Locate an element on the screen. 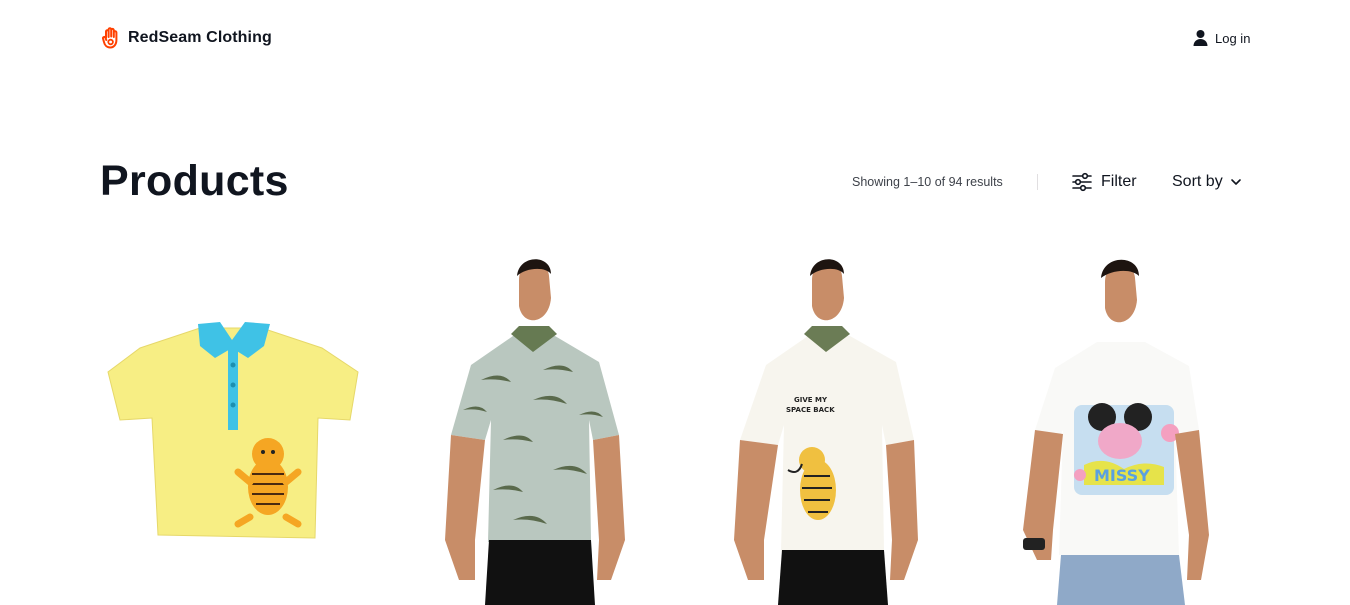 The height and width of the screenshot is (605, 1350). svg-text: SPACE BACK is located at coordinates (810, 410).